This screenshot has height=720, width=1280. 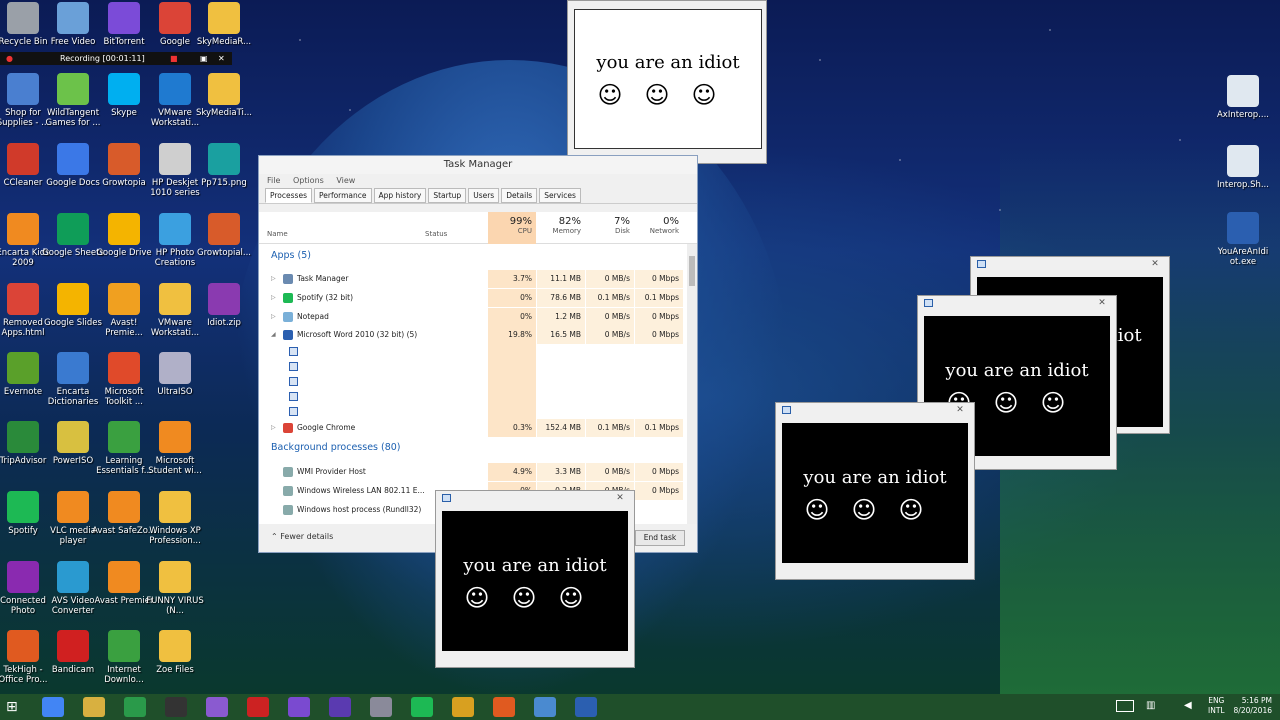 I want to click on scrollbar, so click(x=692, y=384).